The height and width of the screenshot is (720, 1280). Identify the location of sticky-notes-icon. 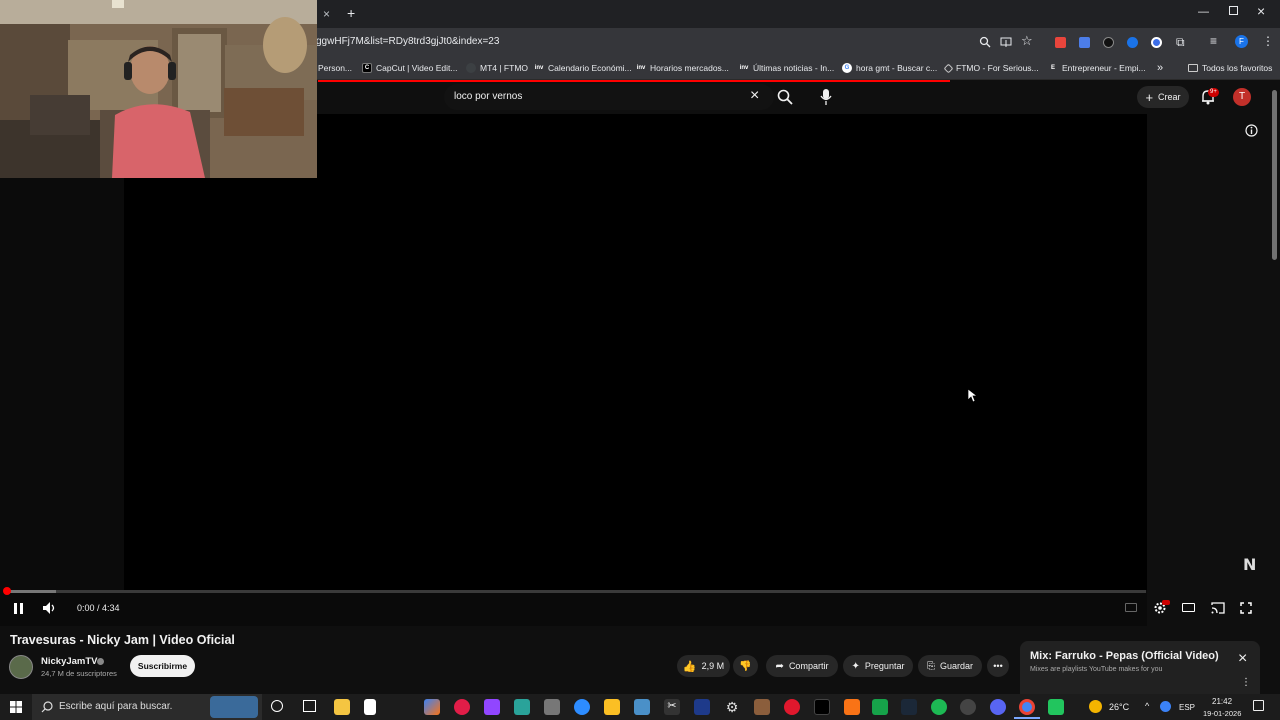
(612, 707).